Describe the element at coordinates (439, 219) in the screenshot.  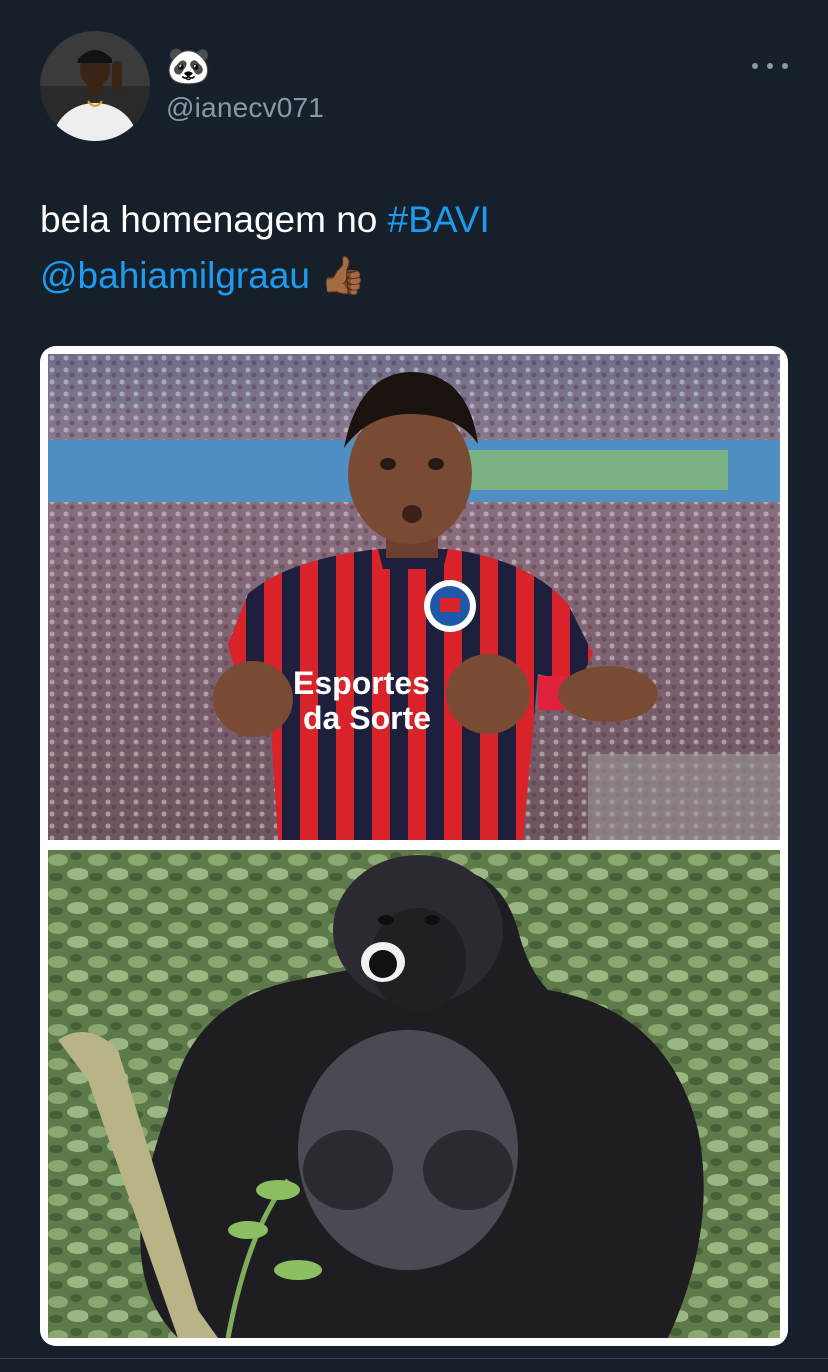
I see `hashtag-link: #BAVI` at that location.